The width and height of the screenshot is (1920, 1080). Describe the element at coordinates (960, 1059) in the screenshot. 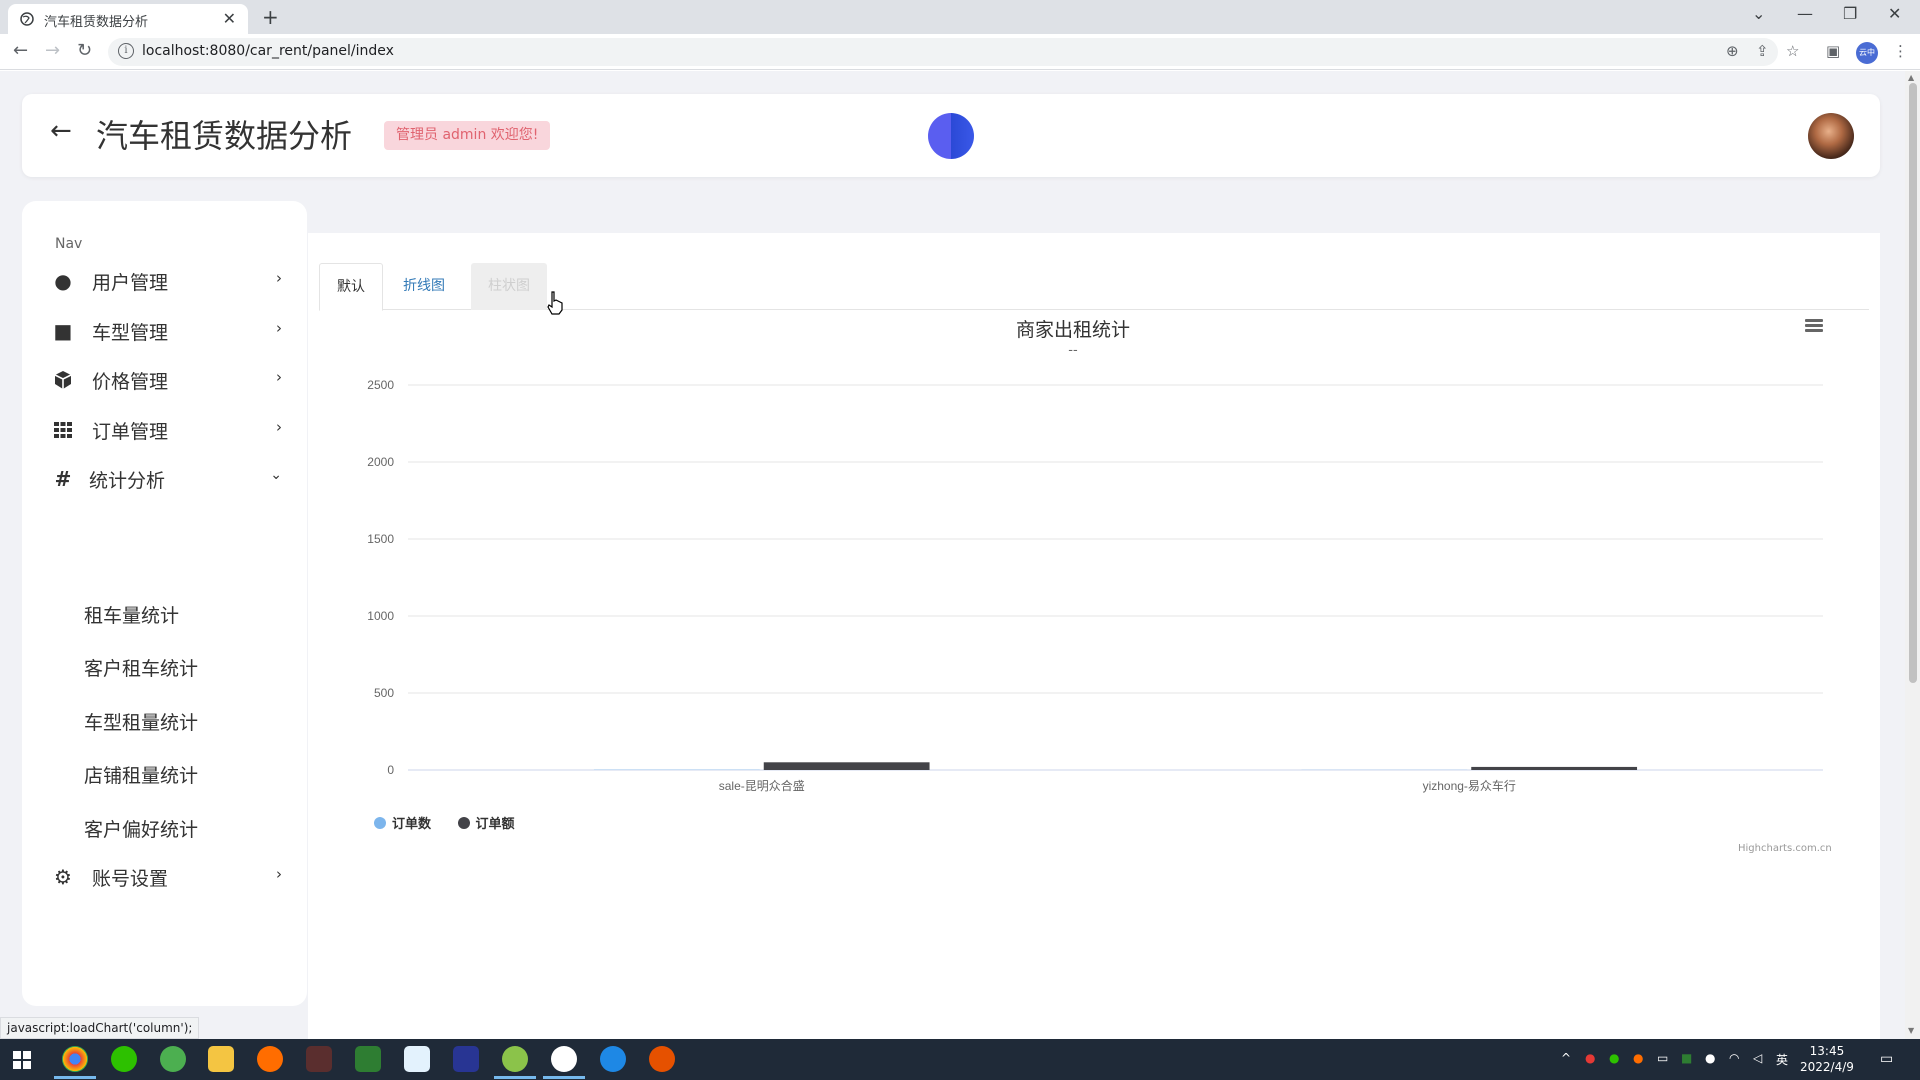

I see `os-taskbar: ^ ● ● ● ▭ ■ ● ◠ ◁ 英 13:45 2022/4/9 ▭` at that location.